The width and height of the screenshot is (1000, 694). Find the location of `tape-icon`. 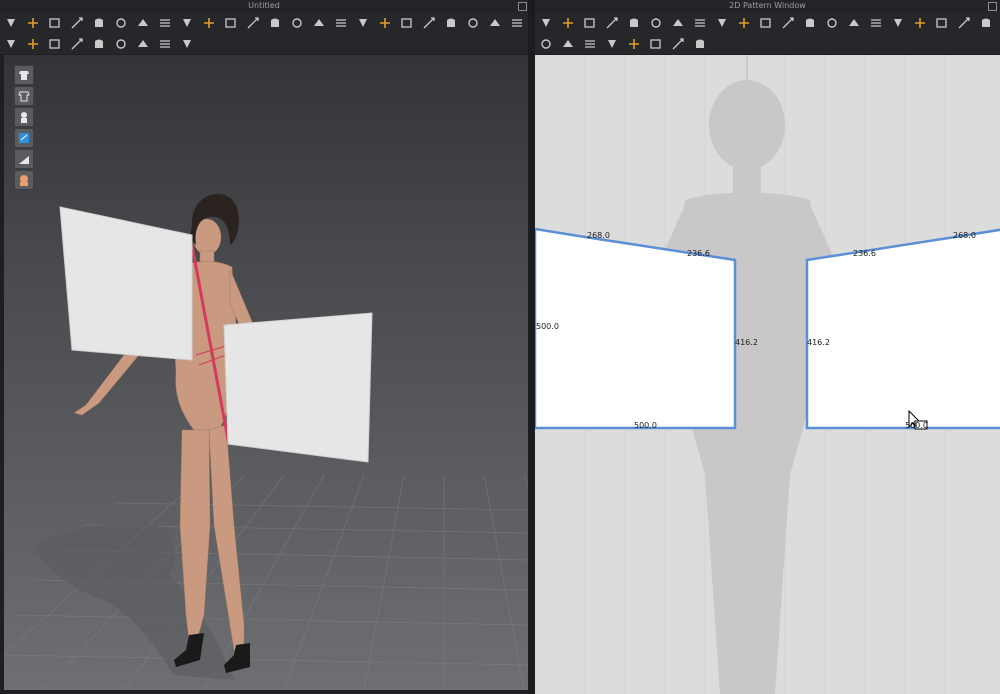

tape-icon is located at coordinates (319, 23).